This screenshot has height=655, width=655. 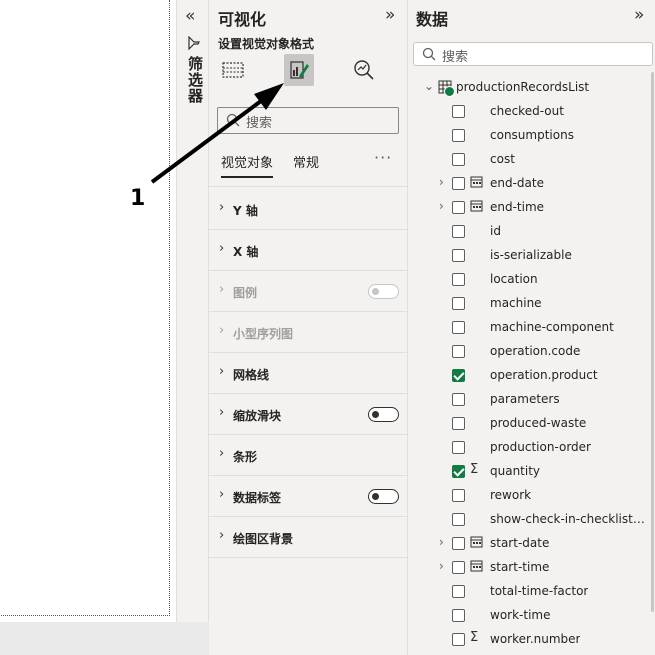 I want to click on field-row: cost, so click(x=531, y=160).